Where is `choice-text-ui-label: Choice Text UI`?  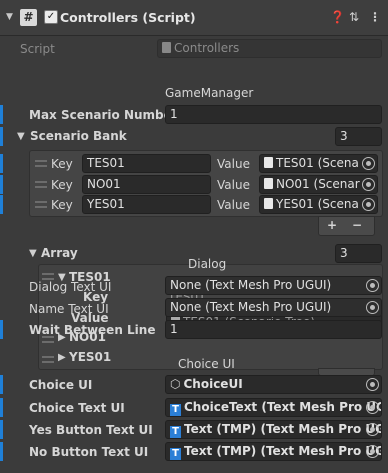
choice-text-ui-label: Choice Text UI is located at coordinates (77, 408).